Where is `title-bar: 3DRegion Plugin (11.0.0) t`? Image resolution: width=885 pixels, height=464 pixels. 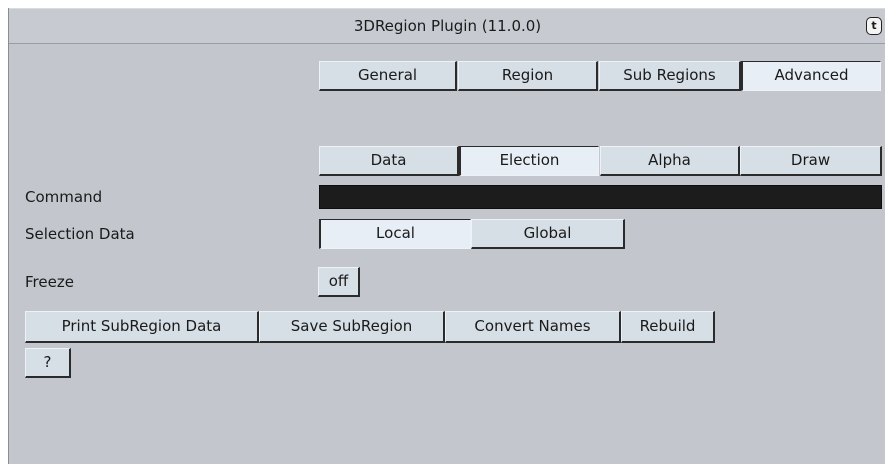 title-bar: 3DRegion Plugin (11.0.0) t is located at coordinates (447, 26).